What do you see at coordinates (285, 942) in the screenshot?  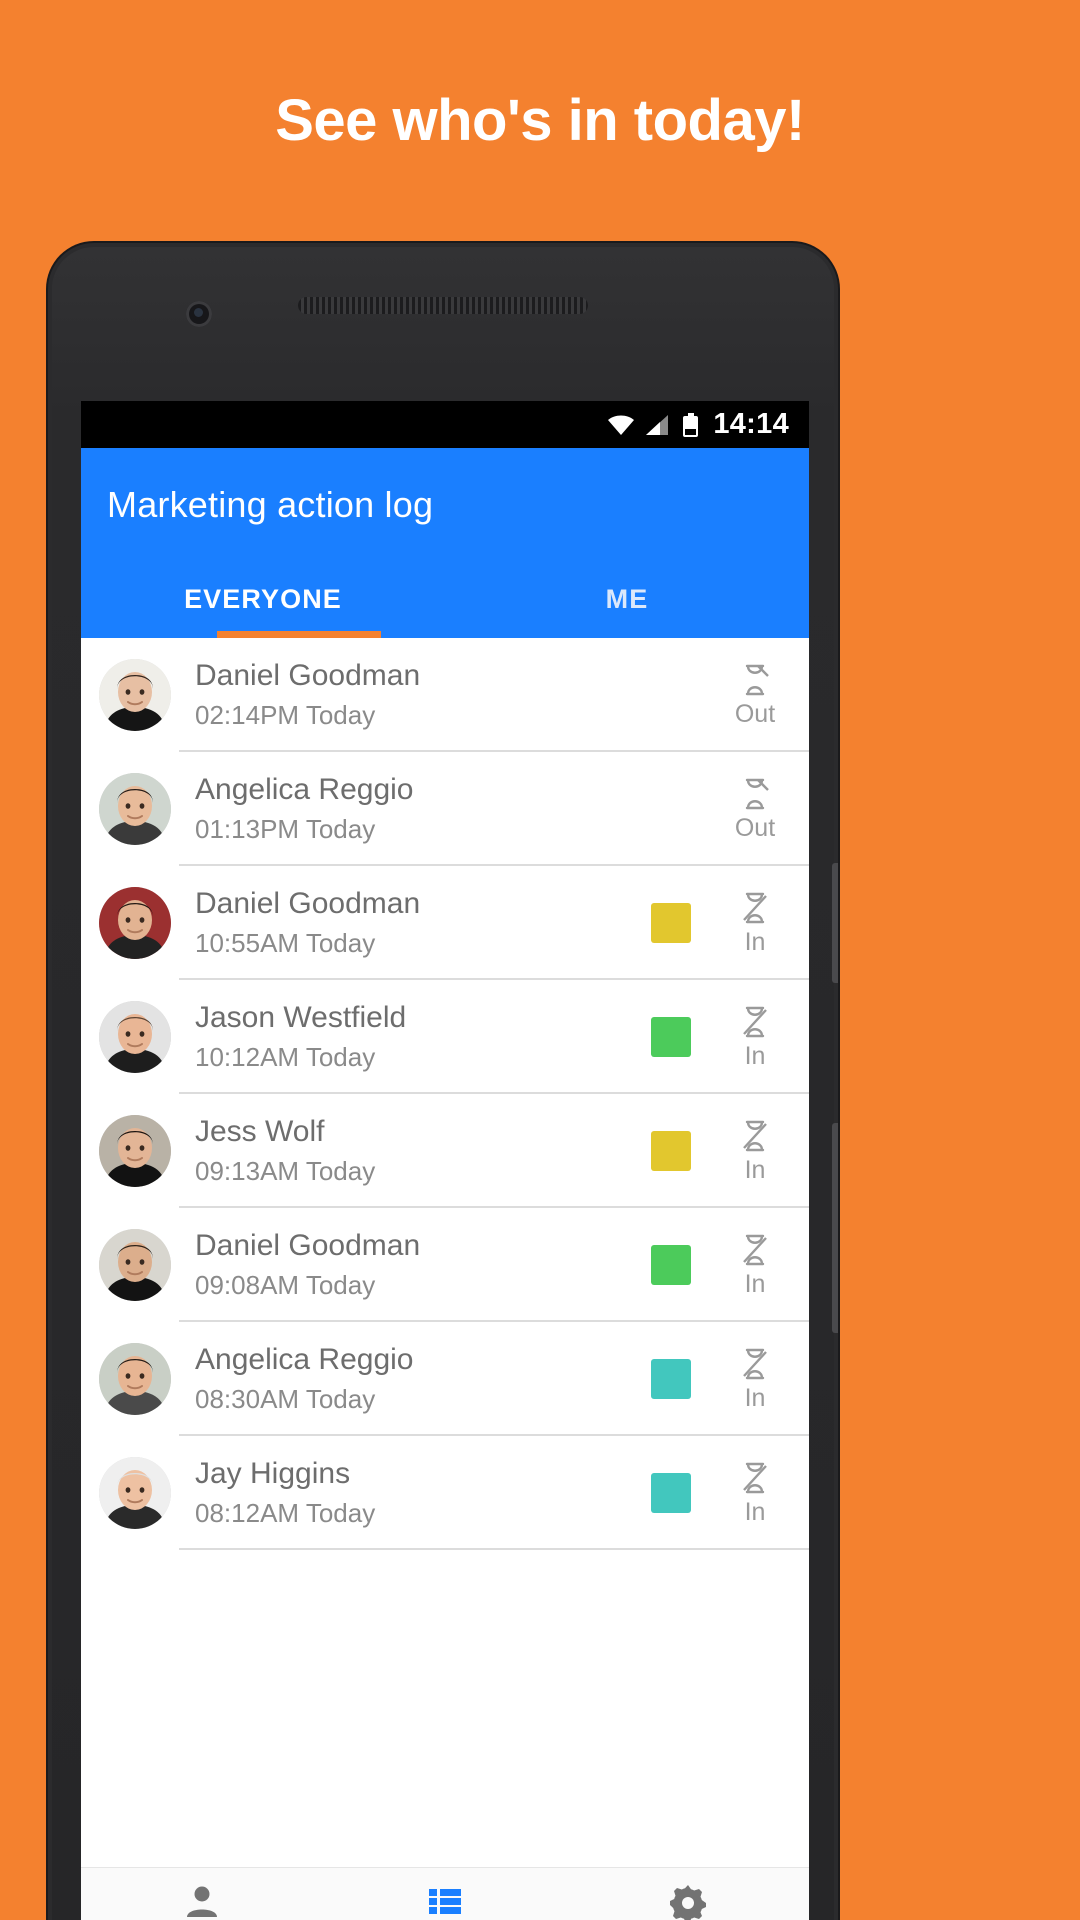 I see `event-time: 10:55AM Today` at bounding box center [285, 942].